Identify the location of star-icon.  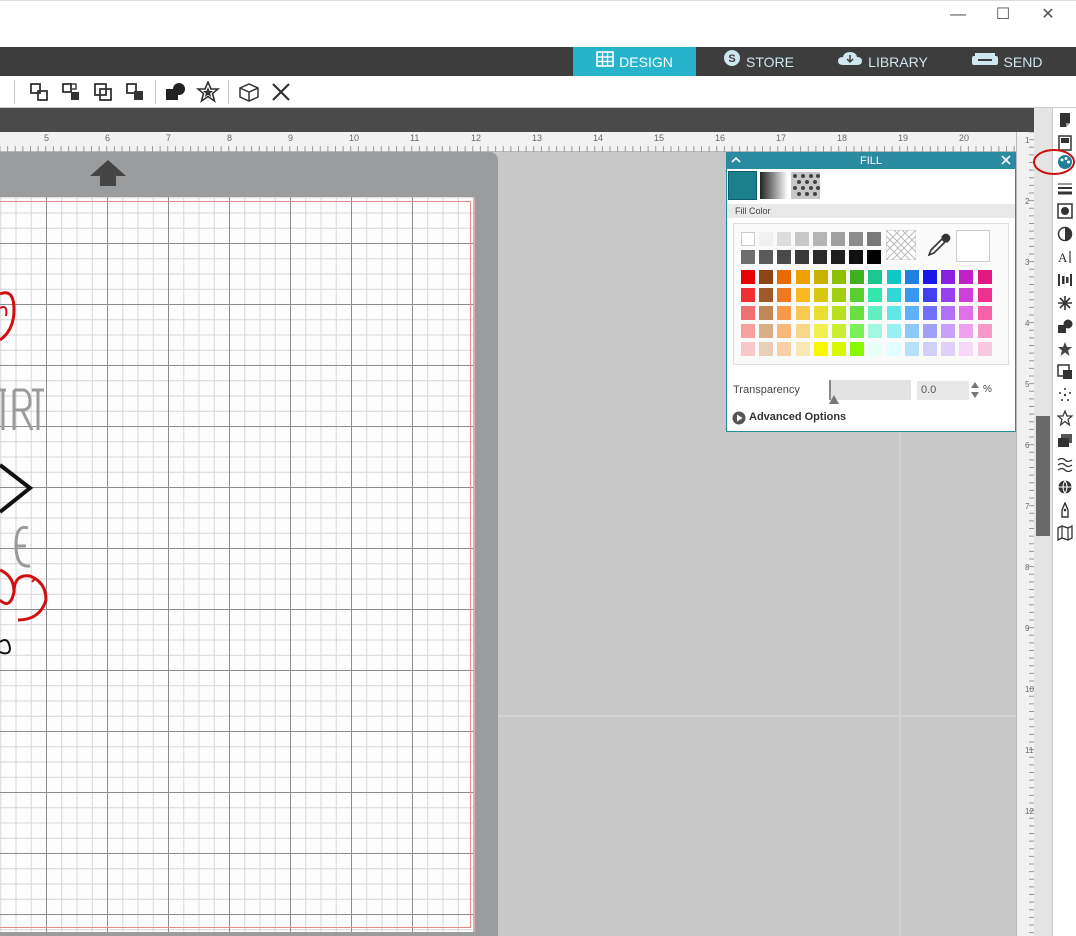
(1065, 349).